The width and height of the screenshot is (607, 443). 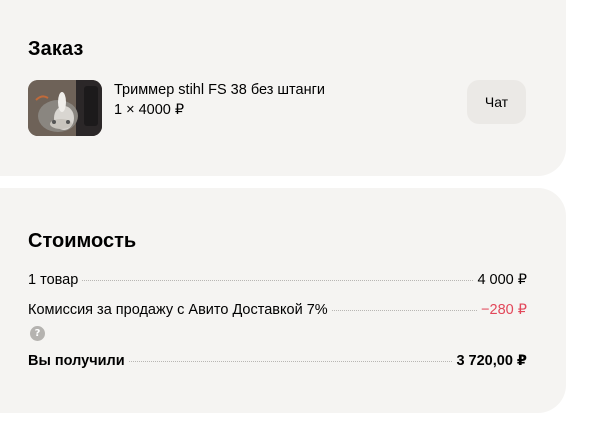 I want to click on product-photo-icon, so click(x=65, y=108).